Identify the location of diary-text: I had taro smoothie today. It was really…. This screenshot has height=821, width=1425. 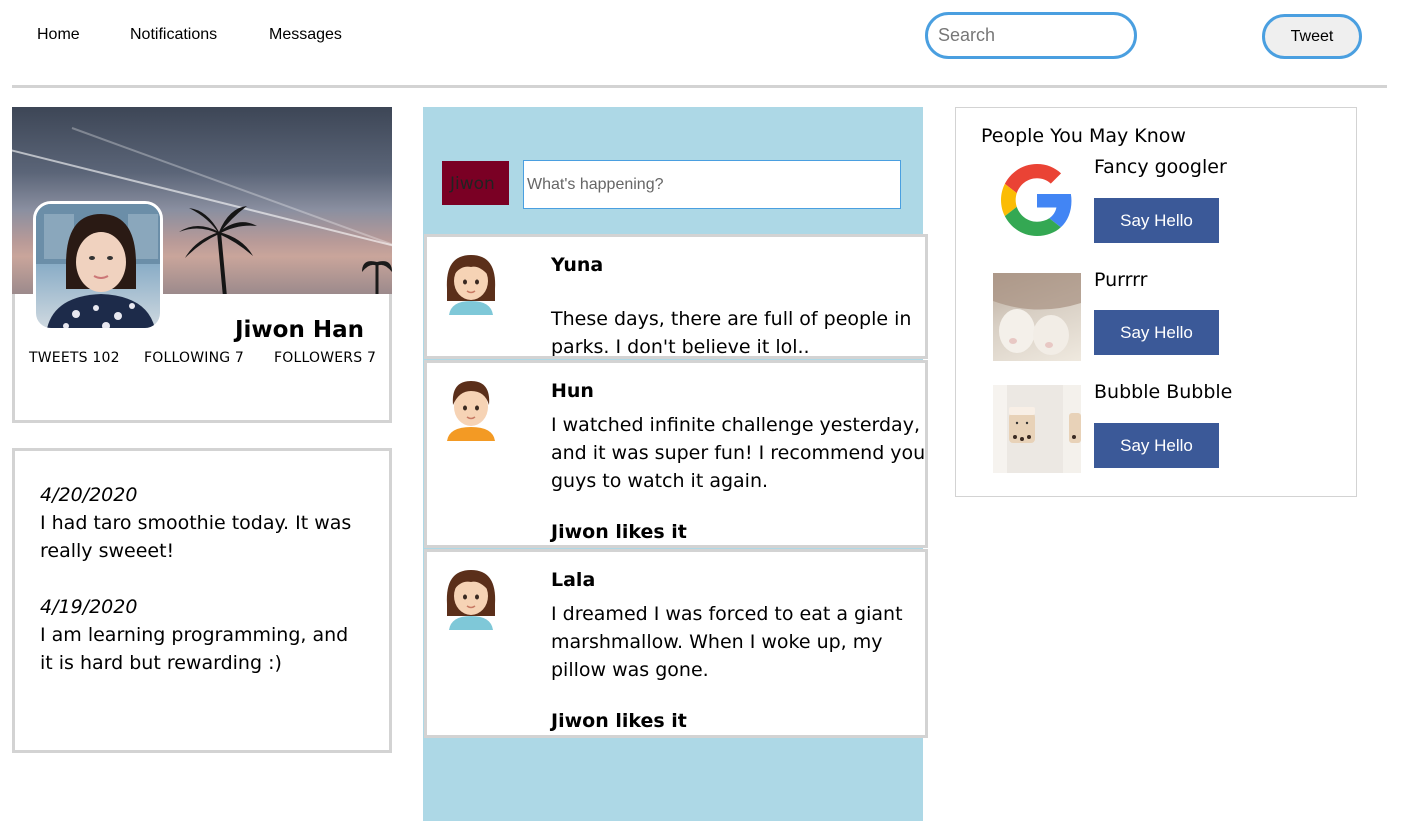
(196, 537).